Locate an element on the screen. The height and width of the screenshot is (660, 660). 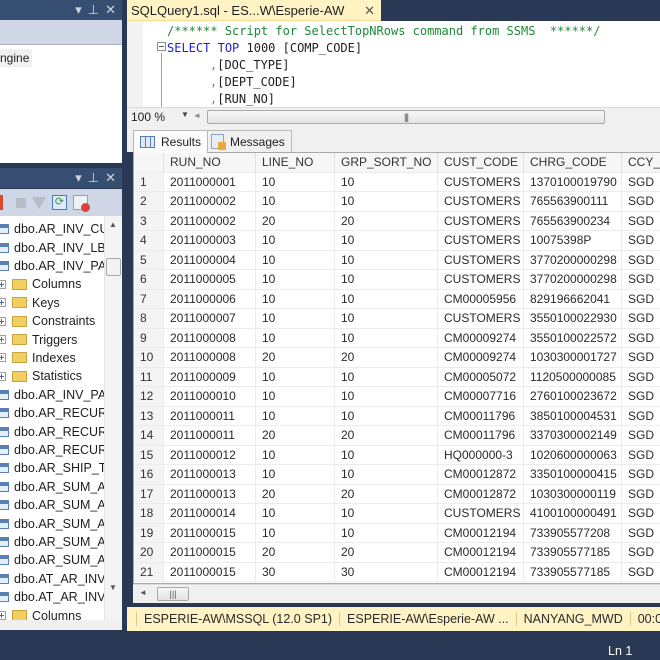
column-header: GRP_SORT_NO is located at coordinates (386, 163).